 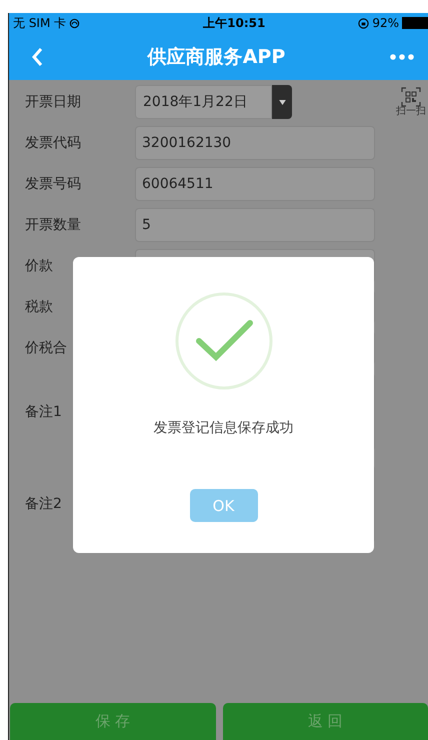 I want to click on caret-icon, so click(x=282, y=102).